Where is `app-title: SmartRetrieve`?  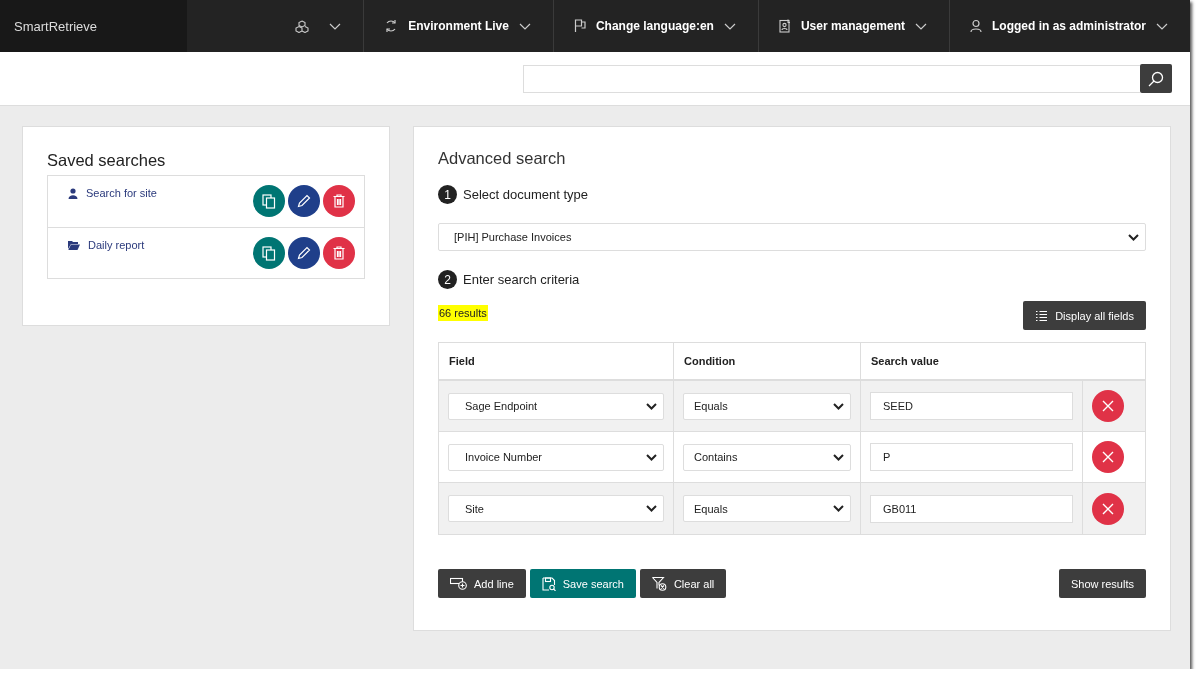
app-title: SmartRetrieve is located at coordinates (93, 26).